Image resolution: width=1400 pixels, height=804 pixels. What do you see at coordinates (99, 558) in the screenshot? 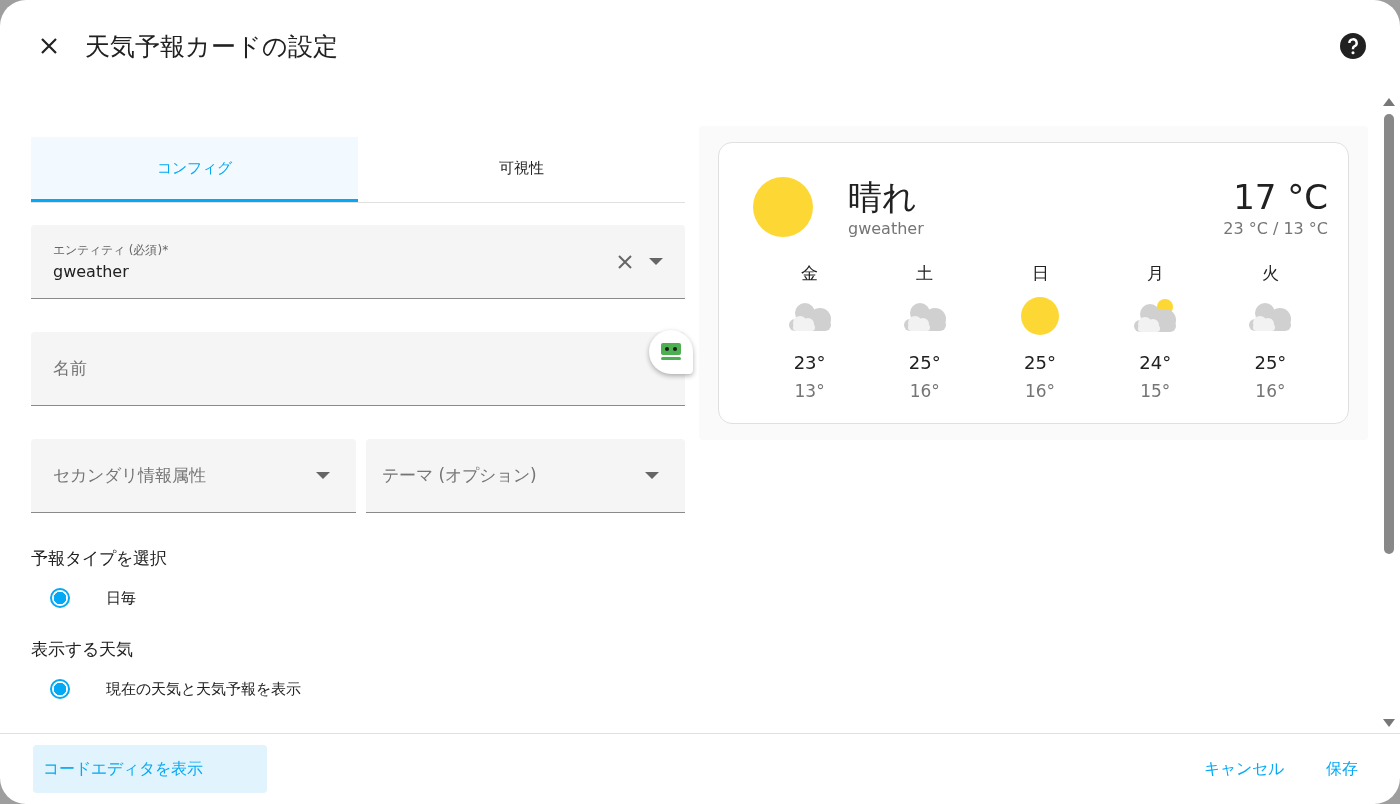
I see `section-heading: 予報タイプを選択` at bounding box center [99, 558].